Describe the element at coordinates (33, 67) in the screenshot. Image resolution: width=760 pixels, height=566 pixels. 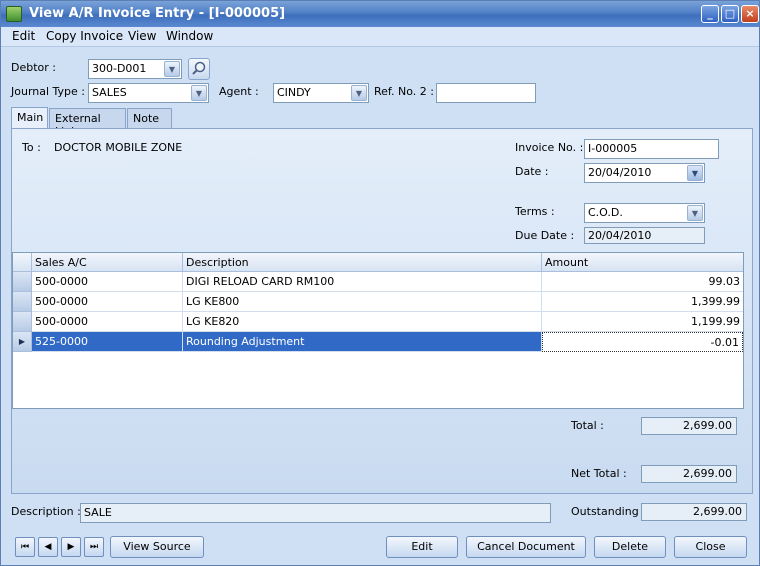
I see `debtor-label: Debtor :` at that location.